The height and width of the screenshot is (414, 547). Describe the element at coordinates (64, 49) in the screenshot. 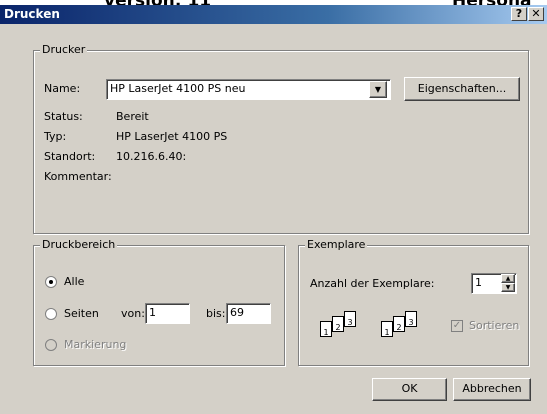

I see `printer-group-label: Drucker` at that location.